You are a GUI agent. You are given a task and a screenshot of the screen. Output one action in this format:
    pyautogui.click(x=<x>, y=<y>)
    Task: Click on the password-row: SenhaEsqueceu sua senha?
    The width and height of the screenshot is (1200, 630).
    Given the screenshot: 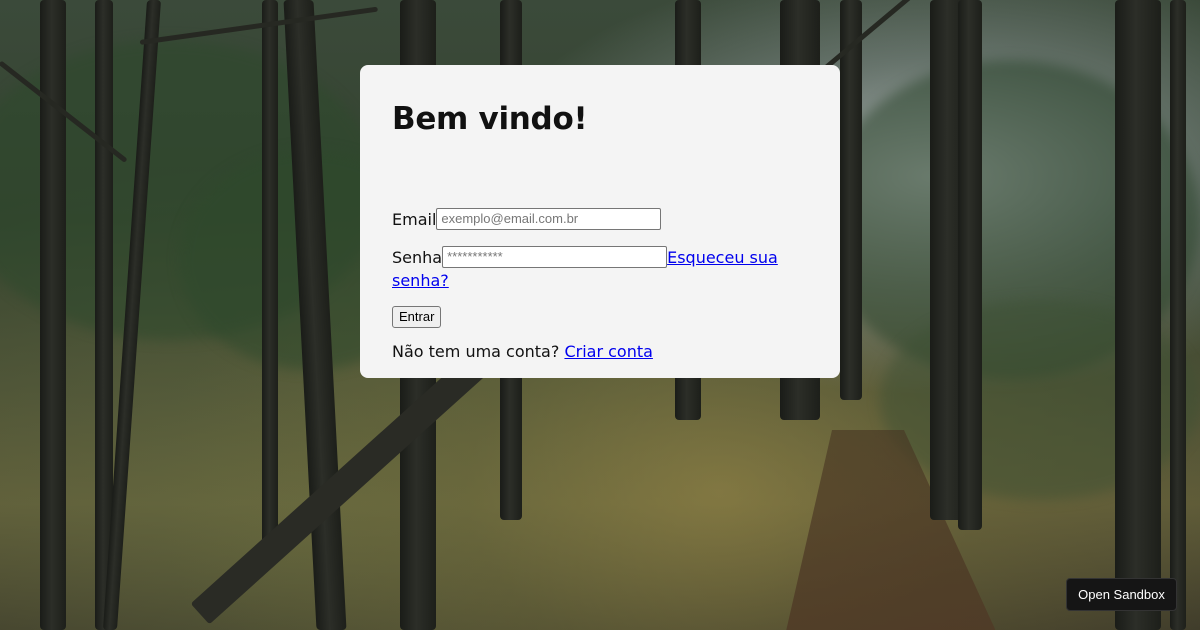 What is the action you would take?
    pyautogui.click(x=602, y=268)
    